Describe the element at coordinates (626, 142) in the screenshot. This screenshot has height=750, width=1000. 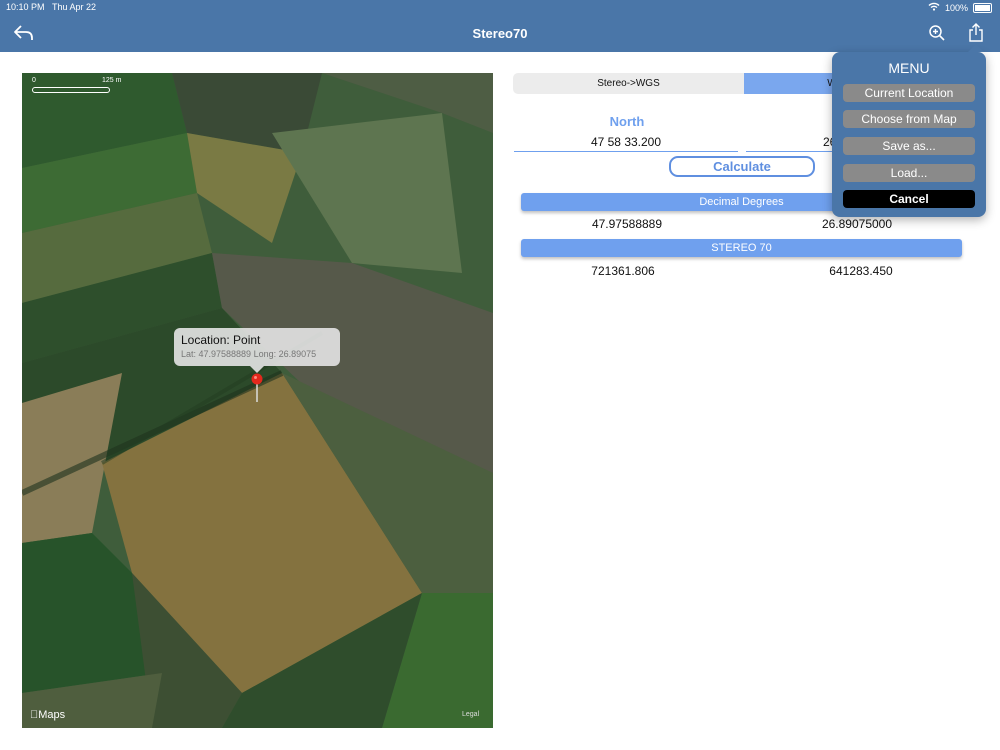
I see `north-input` at that location.